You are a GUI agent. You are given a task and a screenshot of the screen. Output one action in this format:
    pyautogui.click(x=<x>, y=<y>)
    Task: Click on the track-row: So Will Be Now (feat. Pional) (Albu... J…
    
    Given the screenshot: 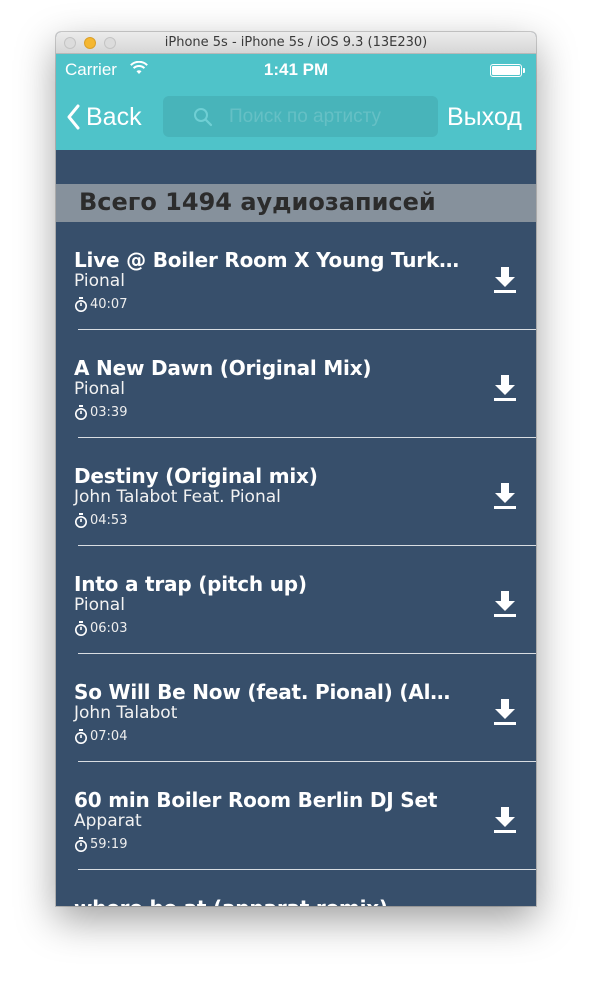 What is the action you would take?
    pyautogui.click(x=296, y=708)
    